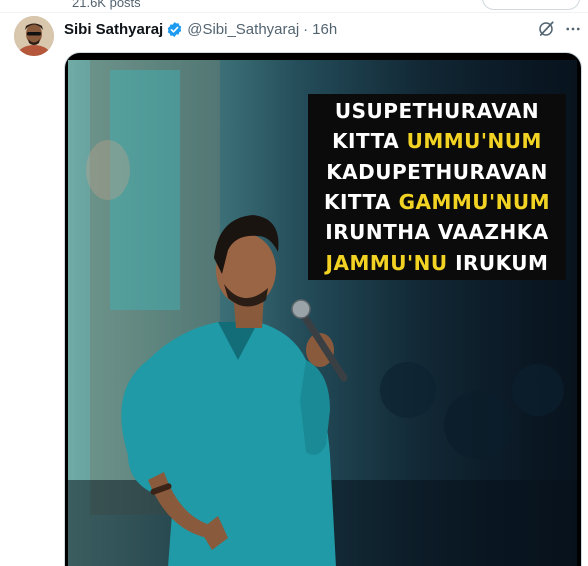 The height and width of the screenshot is (566, 588). I want to click on tweet-header: Sibi Sathyaraj @Sibi_Sathyaraj · 16h, so click(200, 29).